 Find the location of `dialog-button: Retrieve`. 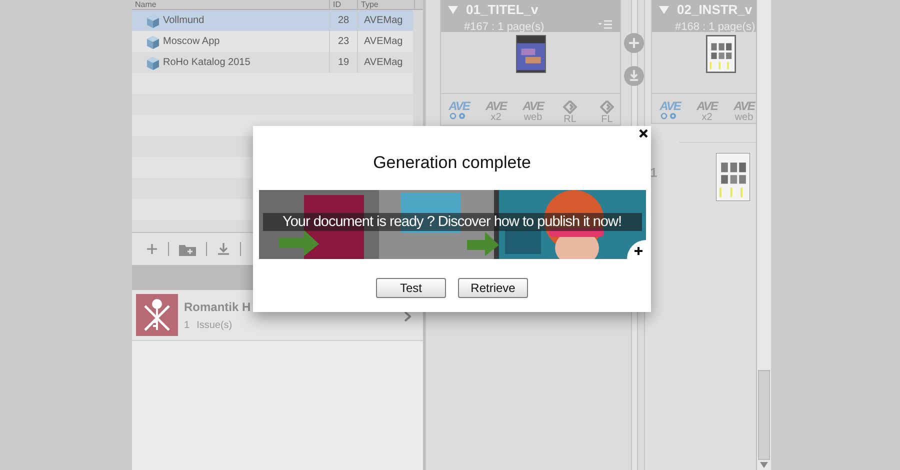

dialog-button: Retrieve is located at coordinates (493, 288).